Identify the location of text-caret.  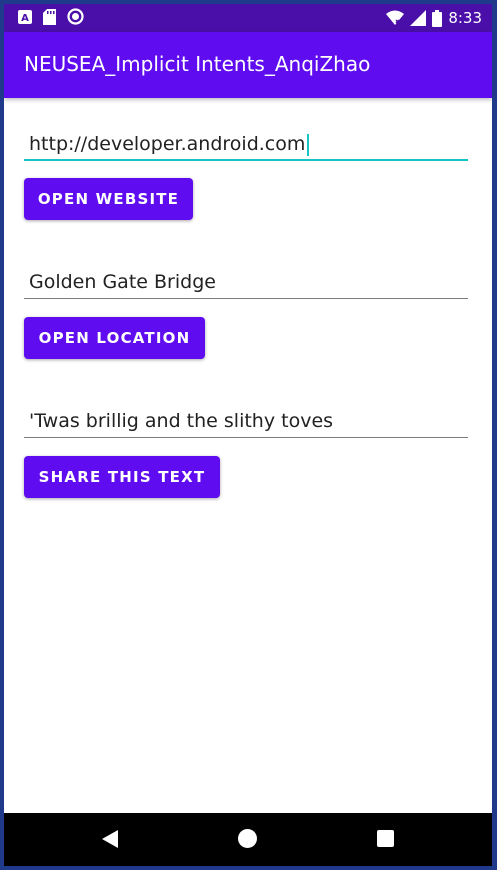
(308, 144).